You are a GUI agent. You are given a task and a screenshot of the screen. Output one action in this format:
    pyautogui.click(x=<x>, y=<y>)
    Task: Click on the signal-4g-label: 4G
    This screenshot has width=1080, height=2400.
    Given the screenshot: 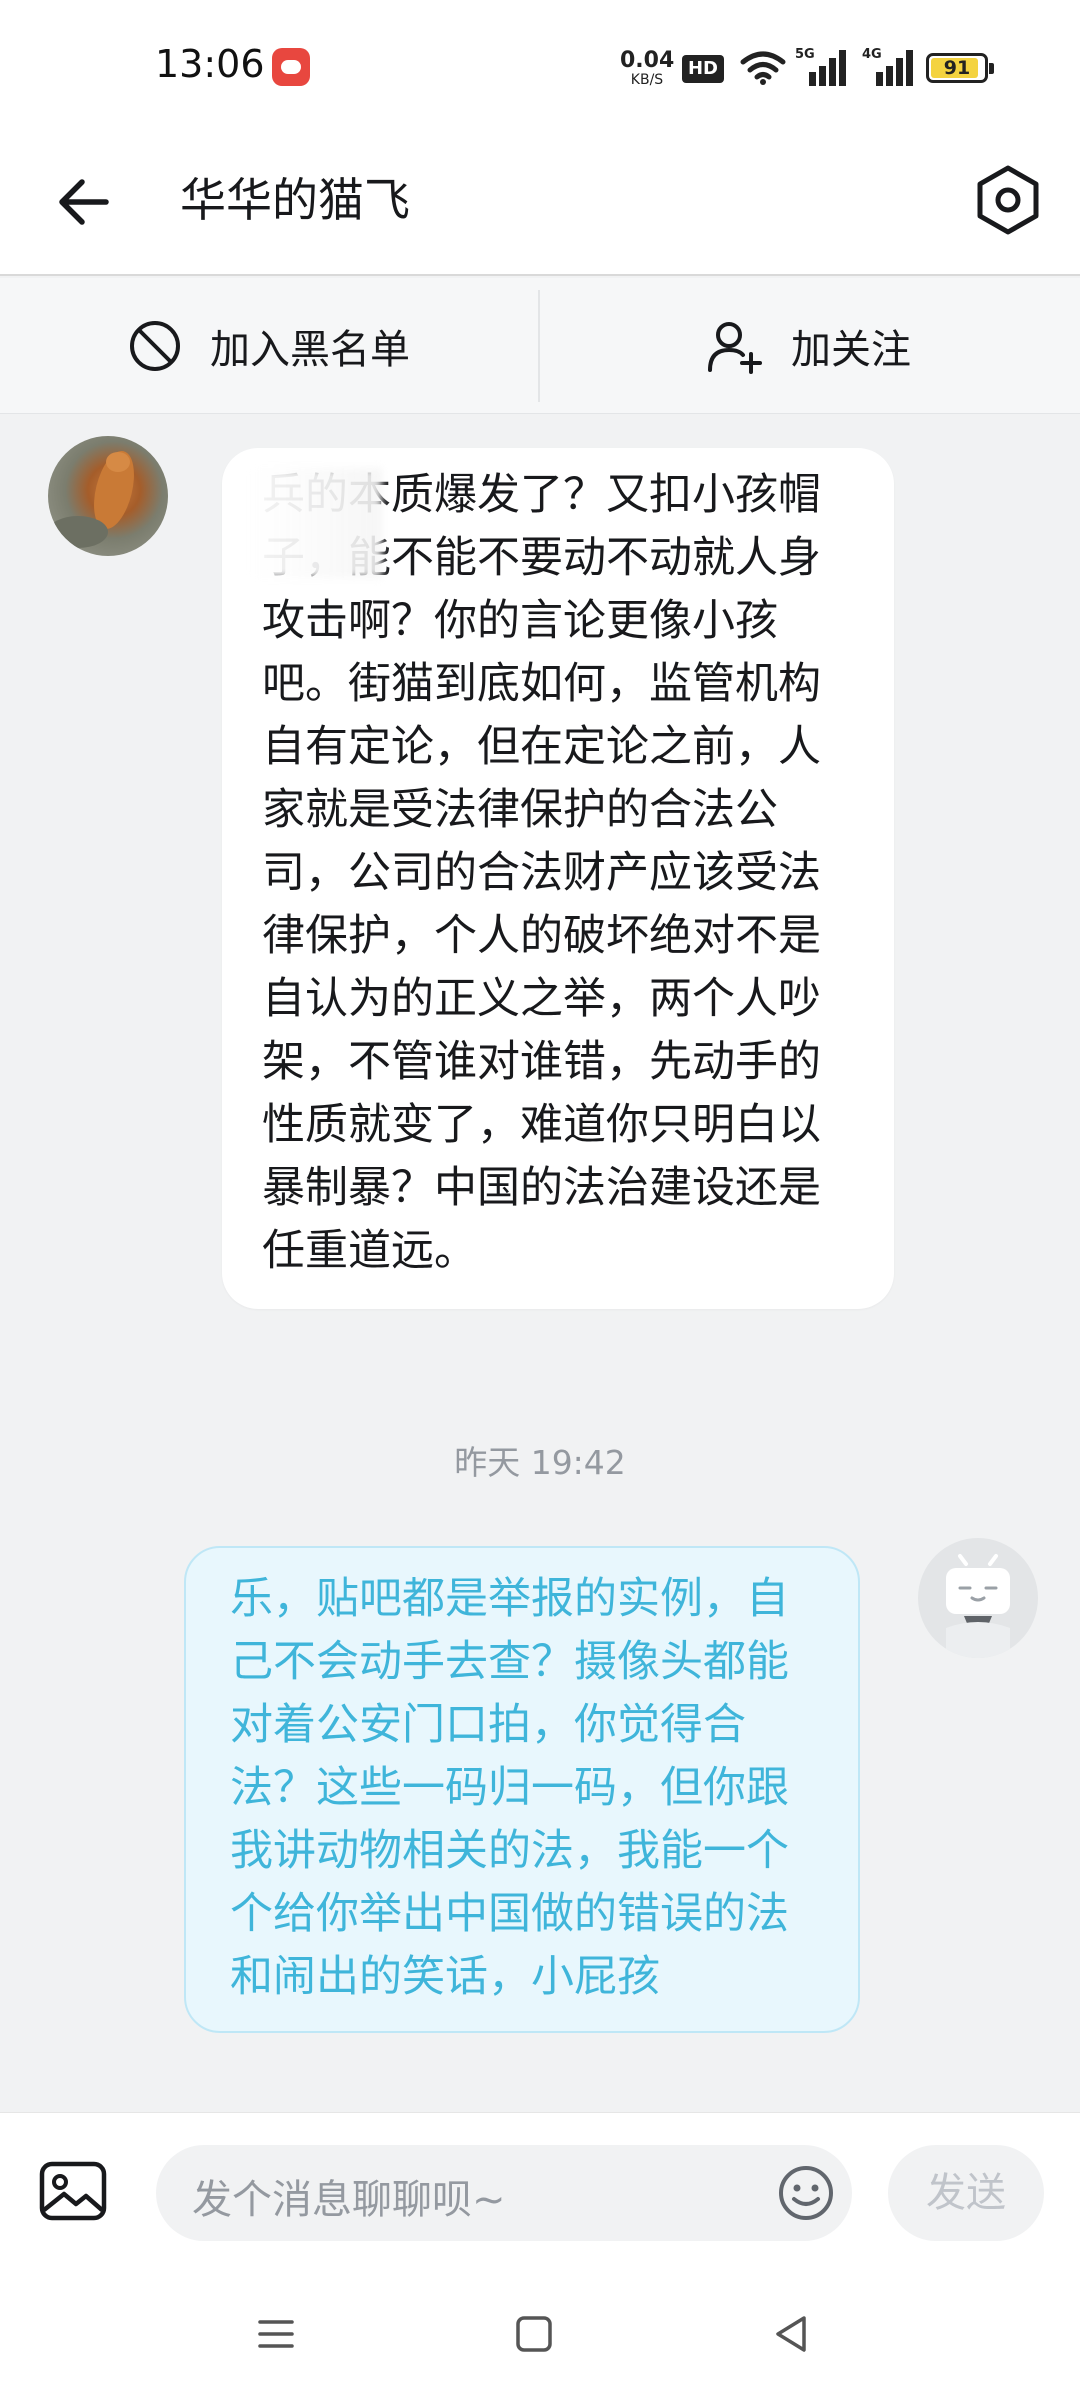 What is the action you would take?
    pyautogui.click(x=872, y=54)
    